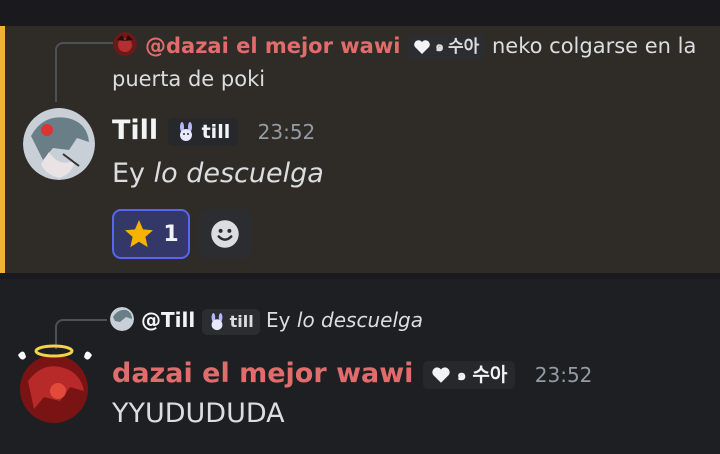 The image size is (720, 454). Describe the element at coordinates (189, 79) in the screenshot. I see `reply-text-line2: puerta de poki` at that location.